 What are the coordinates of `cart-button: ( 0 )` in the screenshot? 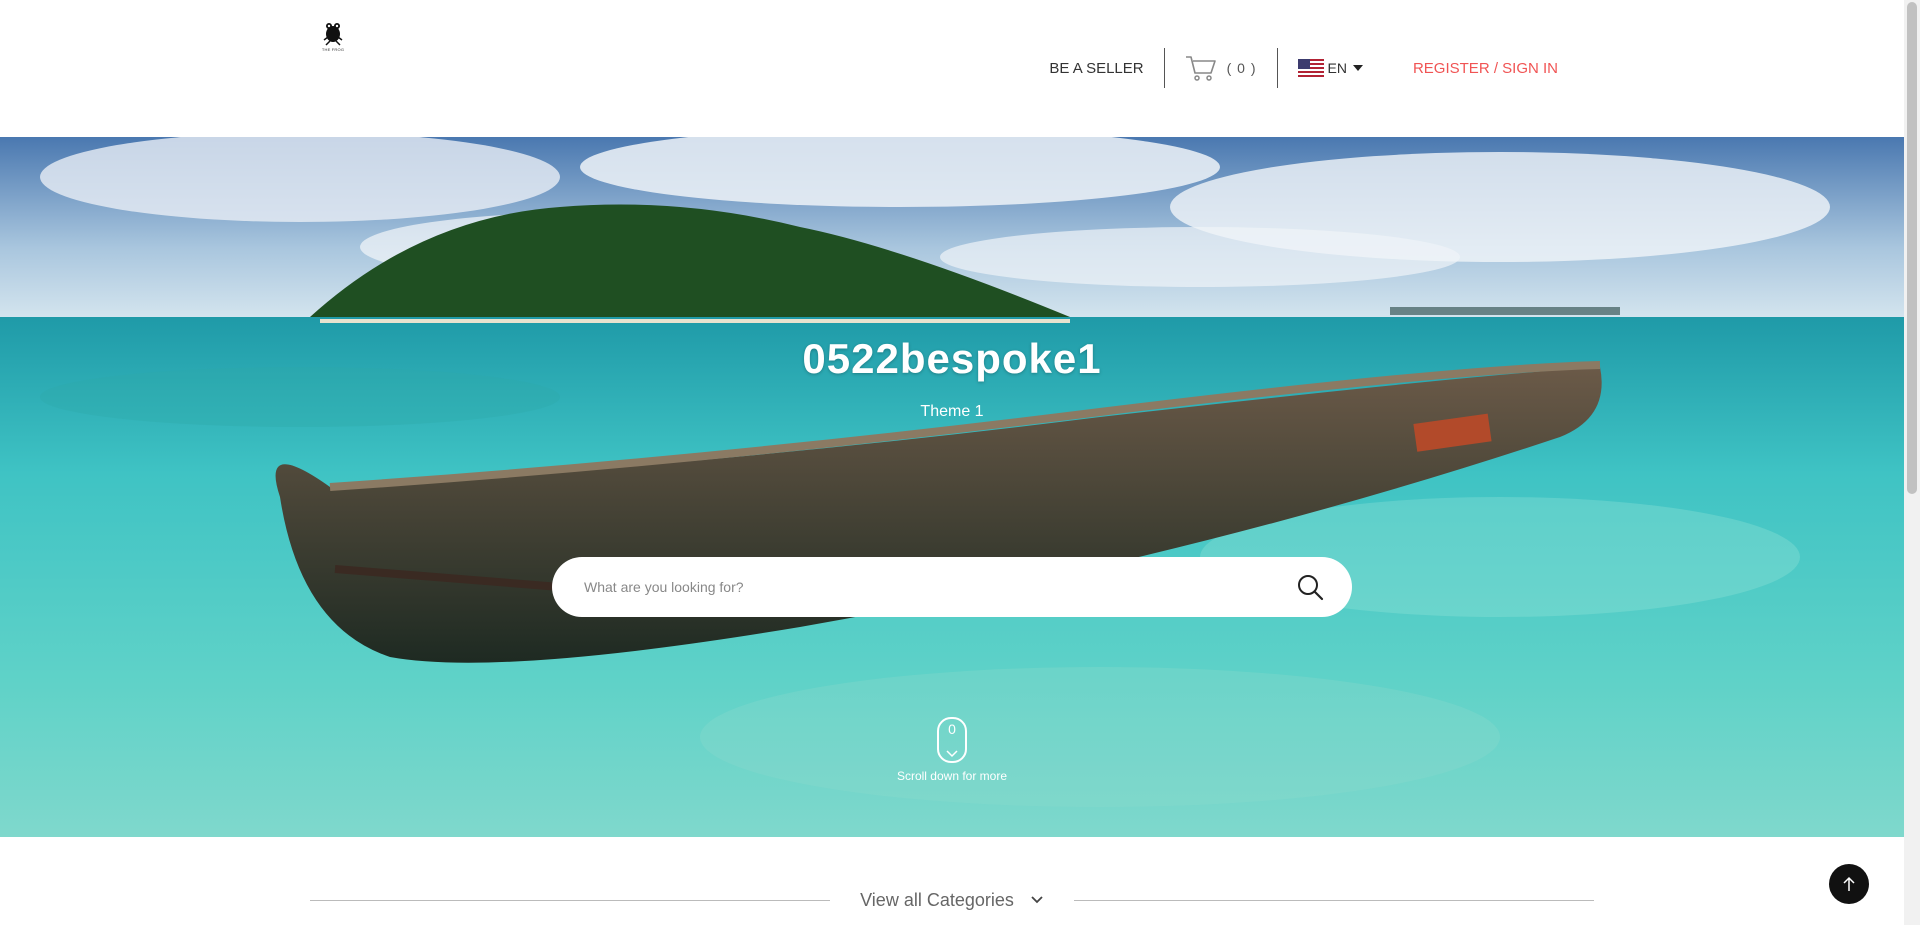 It's located at (1221, 68).